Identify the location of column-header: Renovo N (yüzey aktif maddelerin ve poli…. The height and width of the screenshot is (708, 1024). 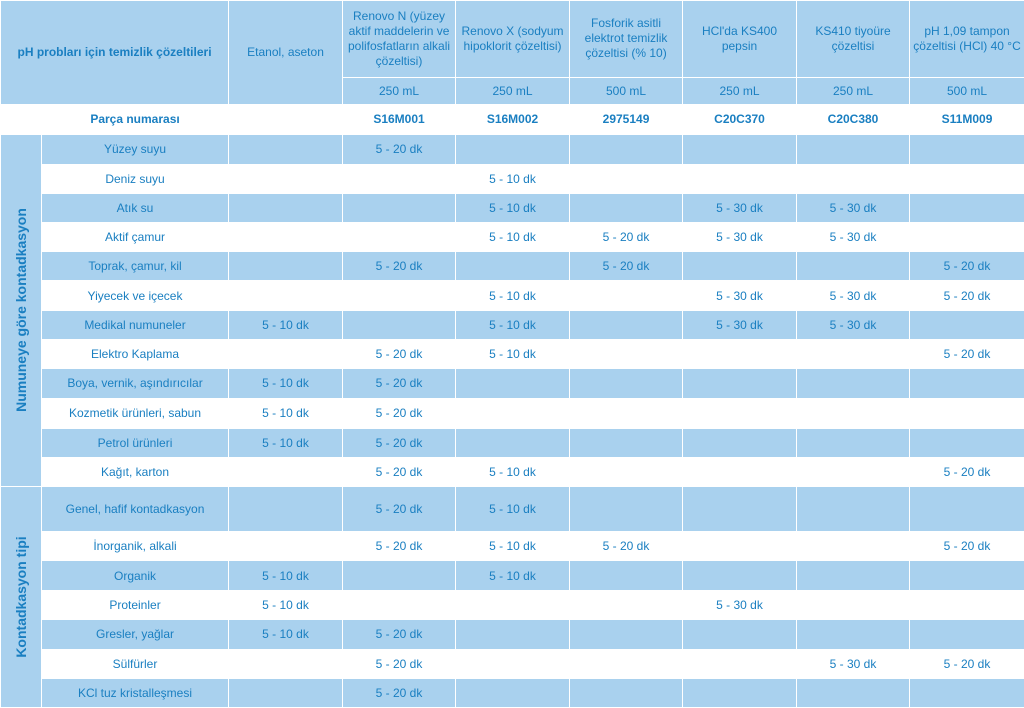
(399, 39).